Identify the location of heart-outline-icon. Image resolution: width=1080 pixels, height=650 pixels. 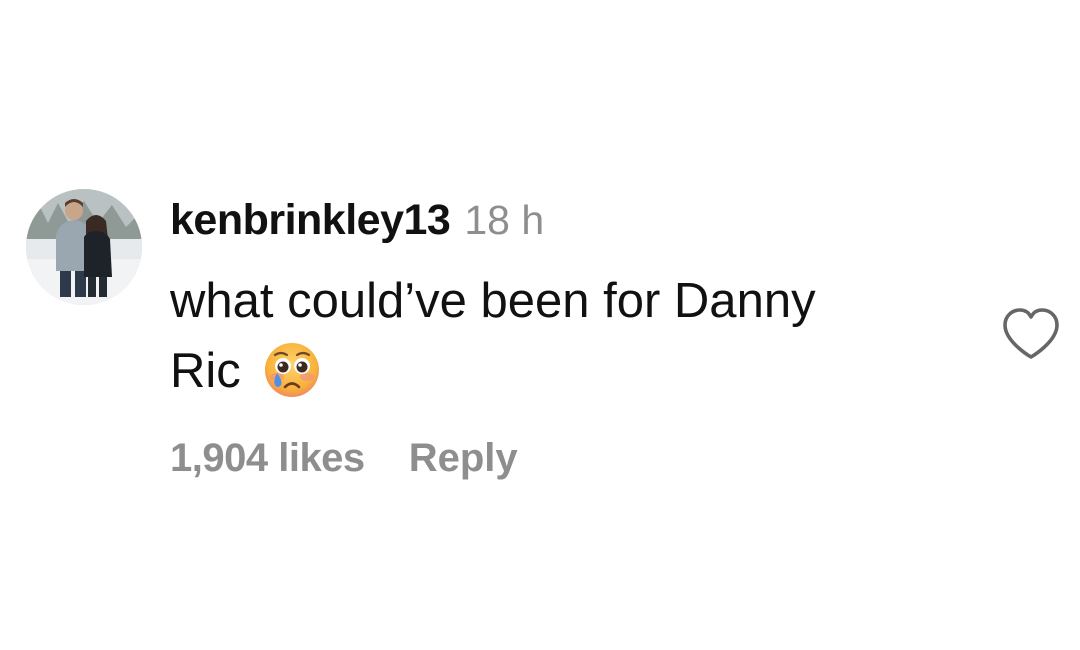
(1031, 333).